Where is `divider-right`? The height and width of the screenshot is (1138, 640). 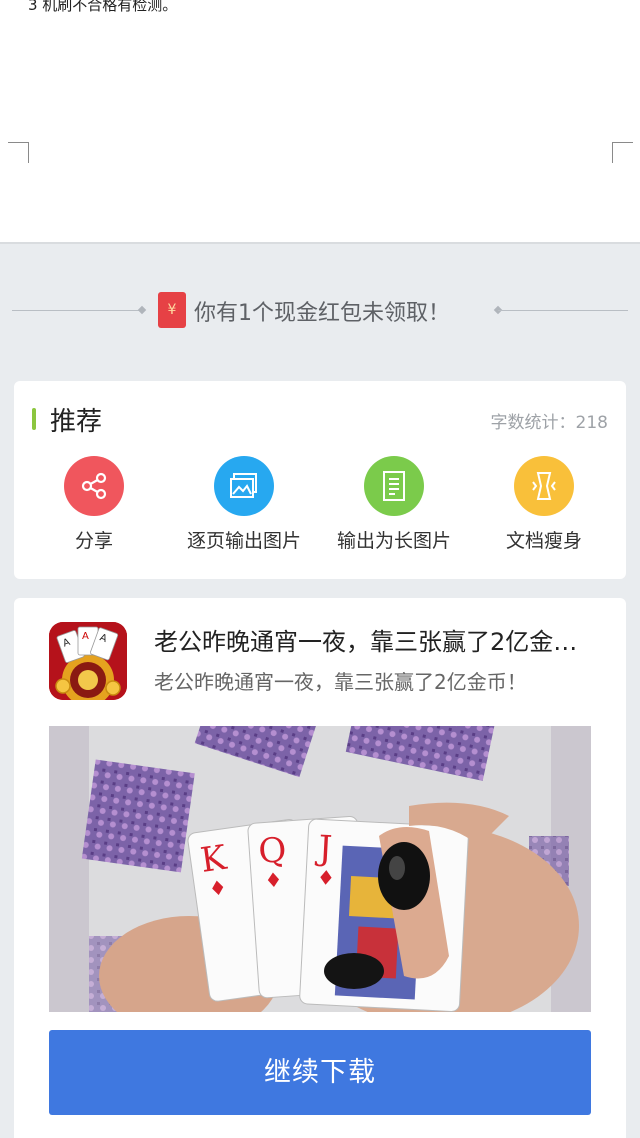
divider-right is located at coordinates (563, 310).